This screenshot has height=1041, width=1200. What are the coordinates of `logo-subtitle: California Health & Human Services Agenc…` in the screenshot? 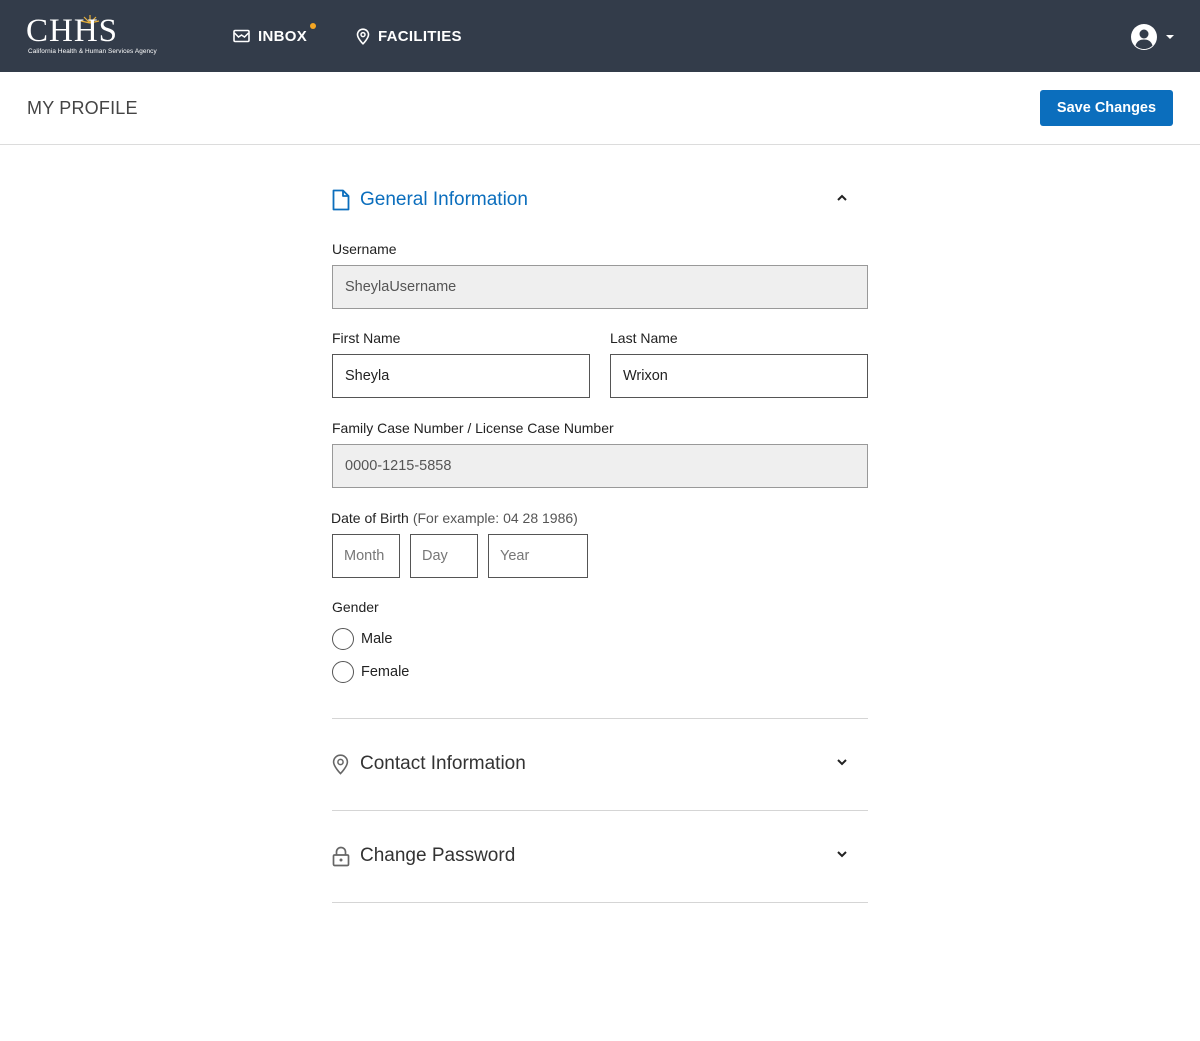 It's located at (92, 51).